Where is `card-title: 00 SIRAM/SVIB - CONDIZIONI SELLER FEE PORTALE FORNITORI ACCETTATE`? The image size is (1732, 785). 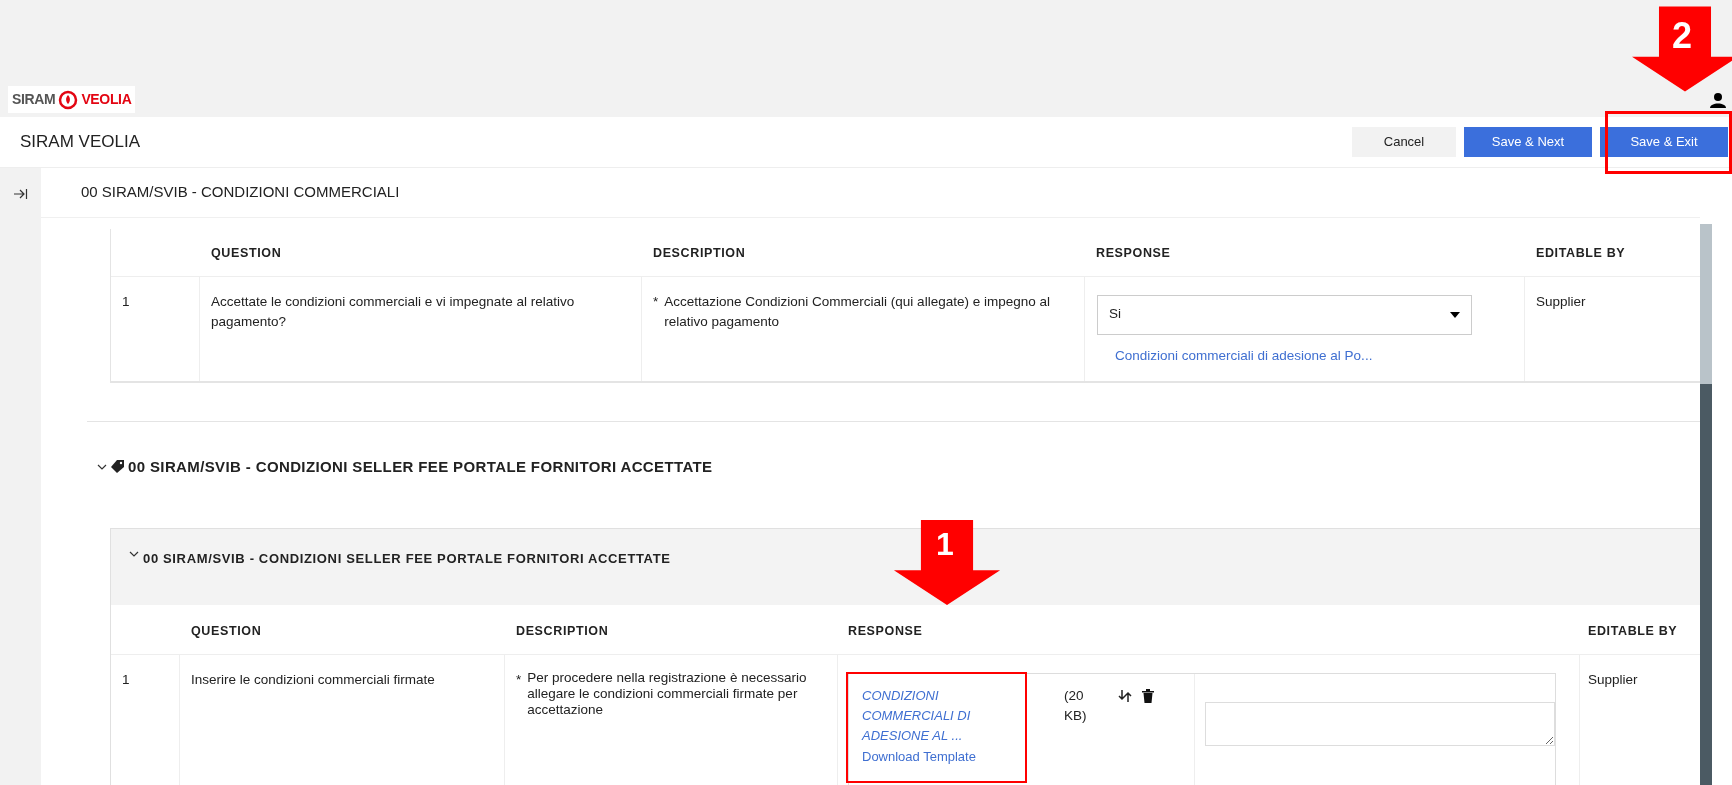 card-title: 00 SIRAM/SVIB - CONDIZIONI SELLER FEE PORTALE FORNITORI ACCETTATE is located at coordinates (407, 559).